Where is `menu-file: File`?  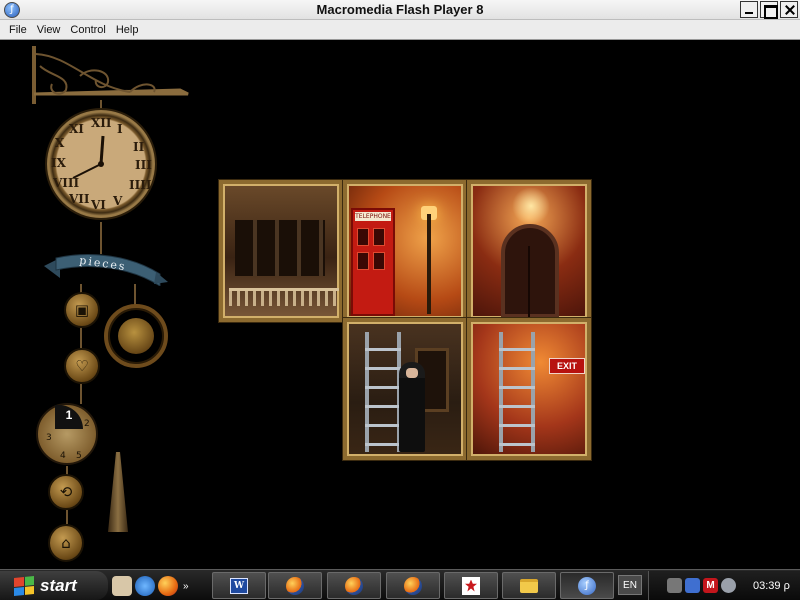
menu-file: File is located at coordinates (18, 30).